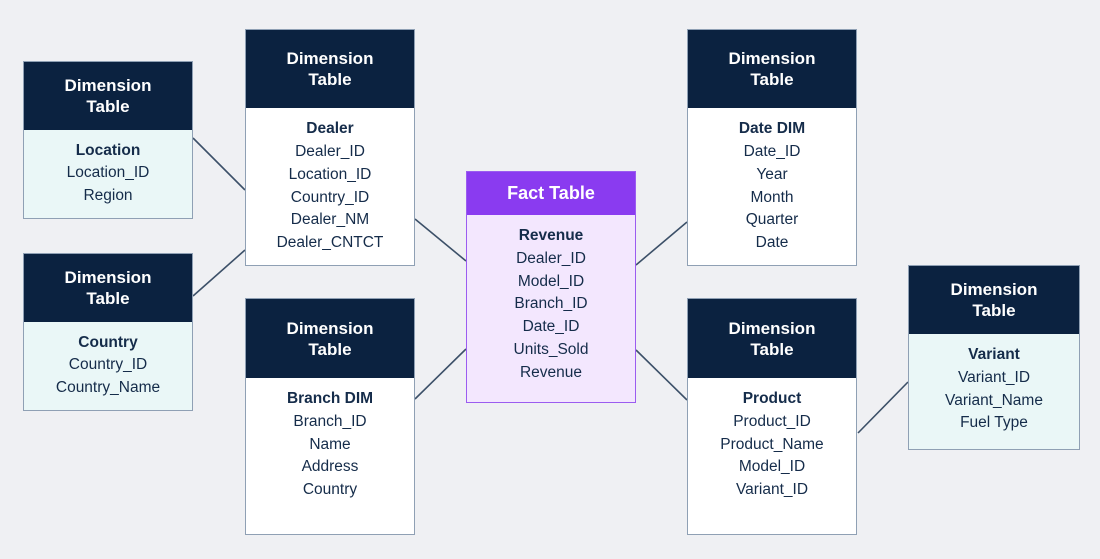 This screenshot has height=559, width=1100. What do you see at coordinates (551, 372) in the screenshot?
I see `field-fact-5: Revenue` at bounding box center [551, 372].